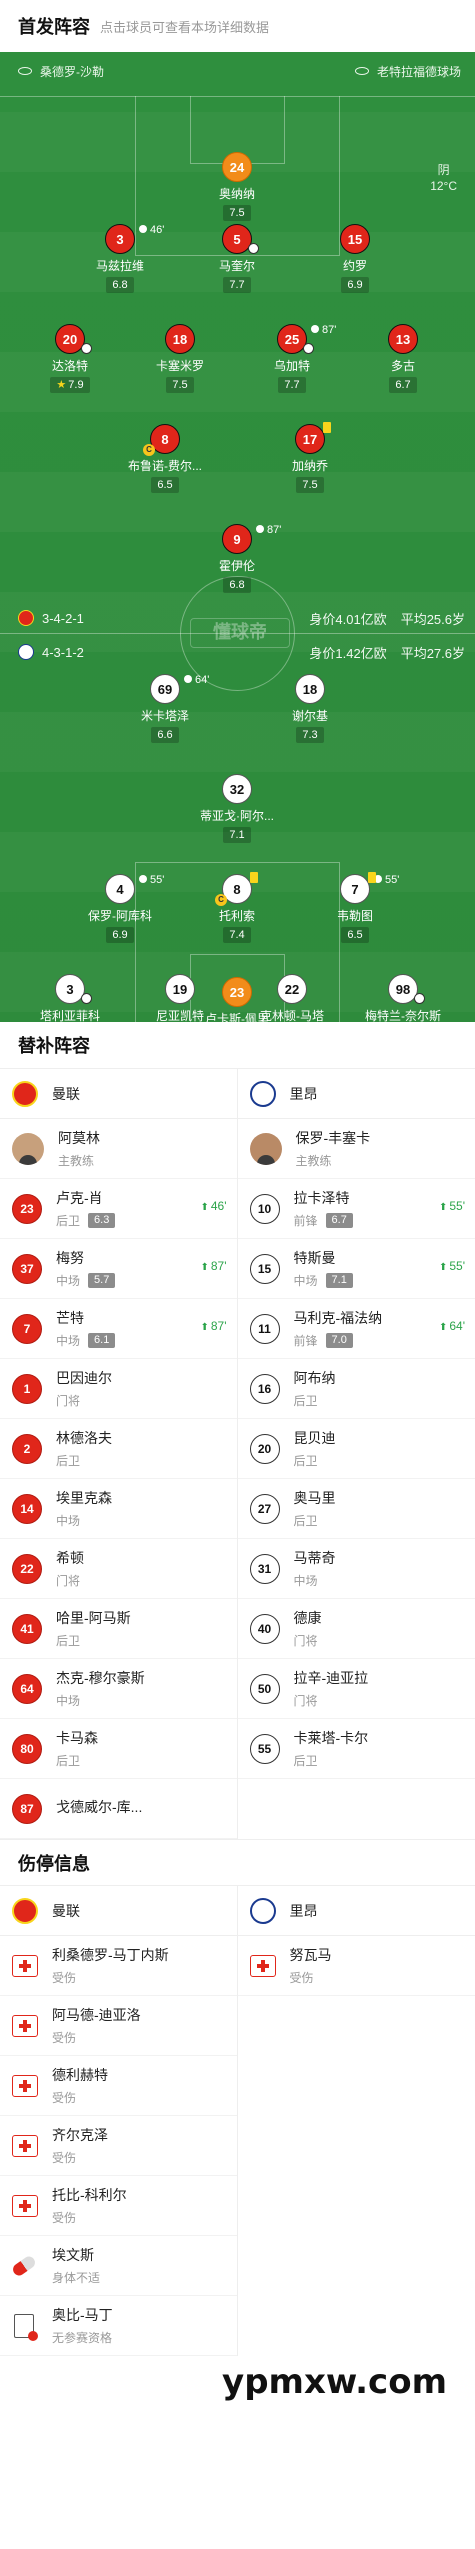 The image size is (475, 2549). Describe the element at coordinates (331, 1678) in the screenshot. I see `player-name: 拉辛-迪亚拉` at that location.